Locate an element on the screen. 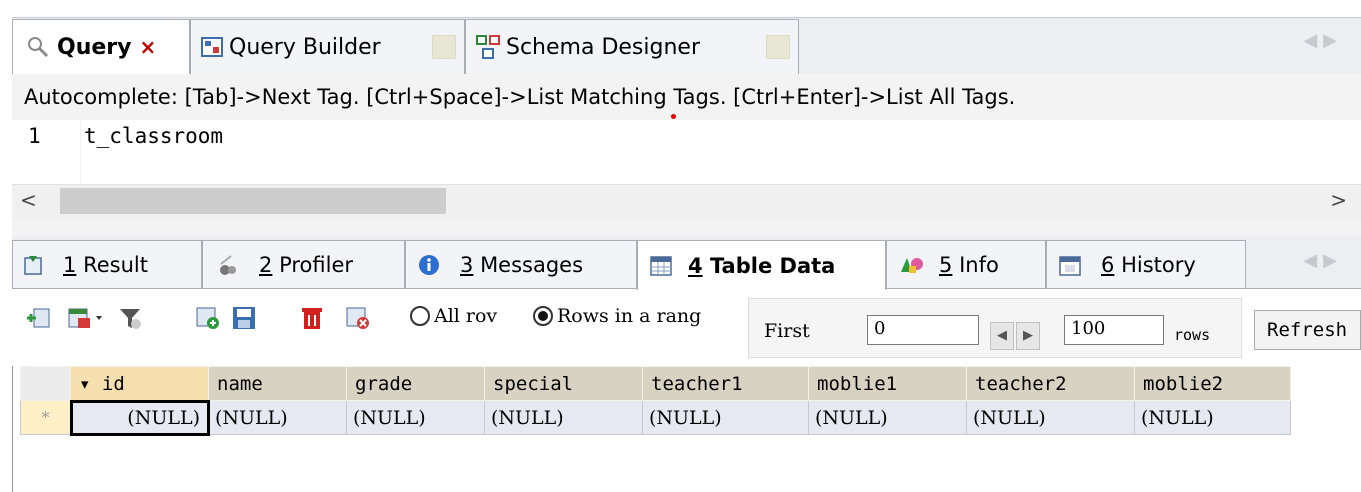 This screenshot has width=1361, height=492. cell-moblie2: (NULL) is located at coordinates (1212, 417).